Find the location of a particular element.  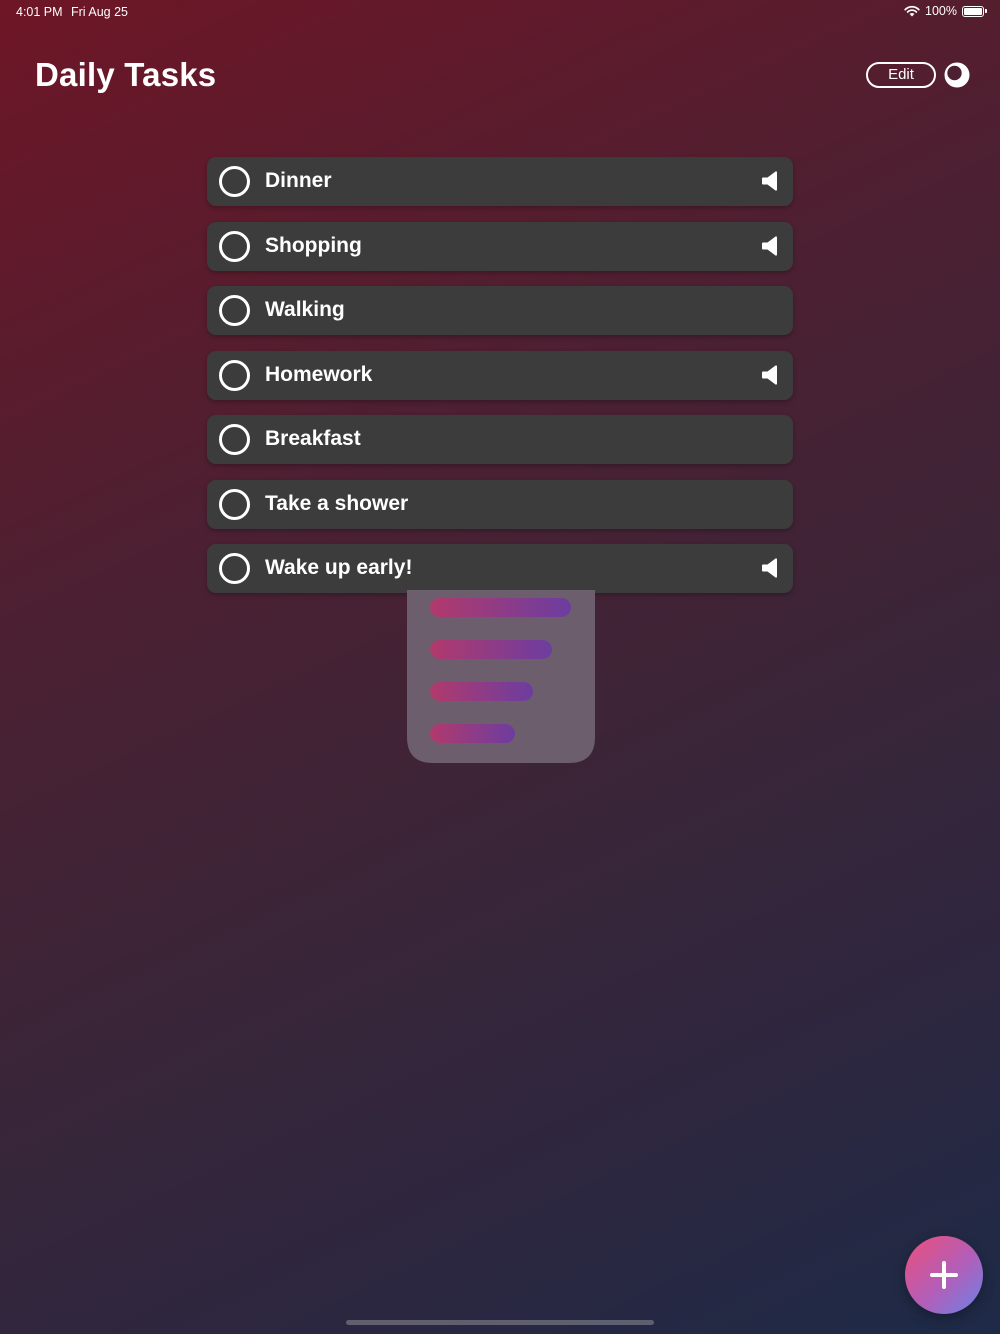

task-label: Homework is located at coordinates (319, 374).